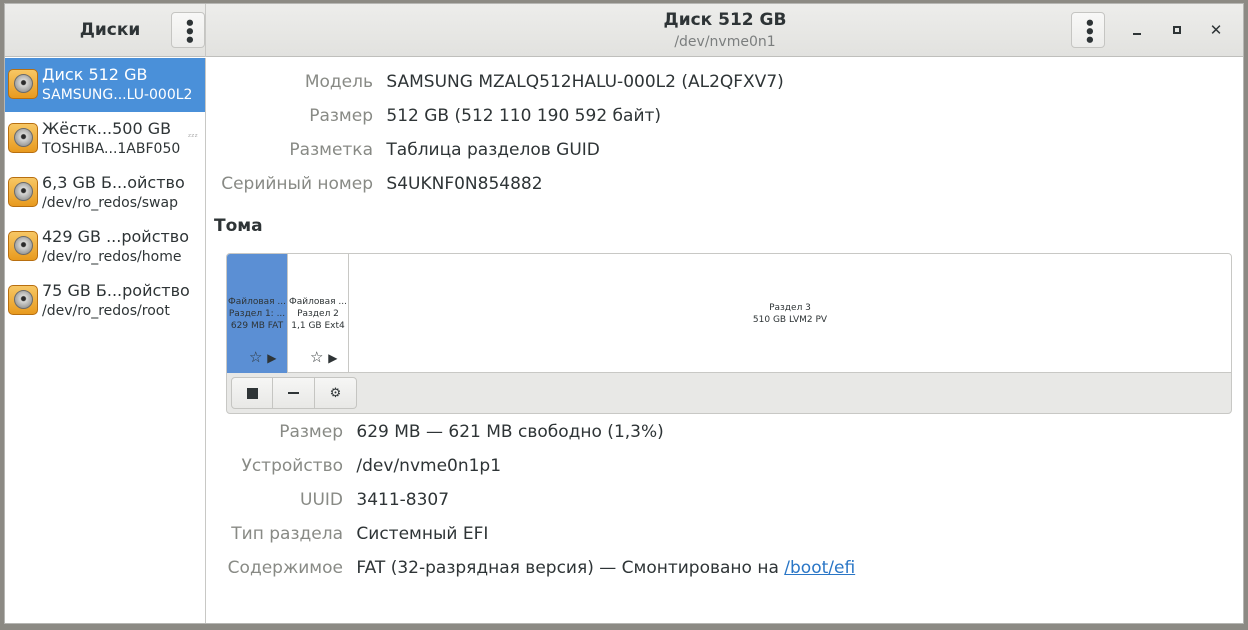  Describe the element at coordinates (105, 301) in the screenshot. I see `drive-item-root: 75 GB Б...ройство /dev/ro_redos/root` at that location.